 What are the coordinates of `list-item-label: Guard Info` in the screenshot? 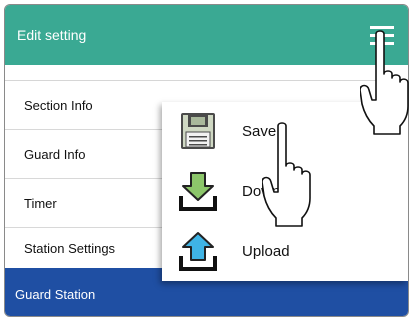 It's located at (55, 154).